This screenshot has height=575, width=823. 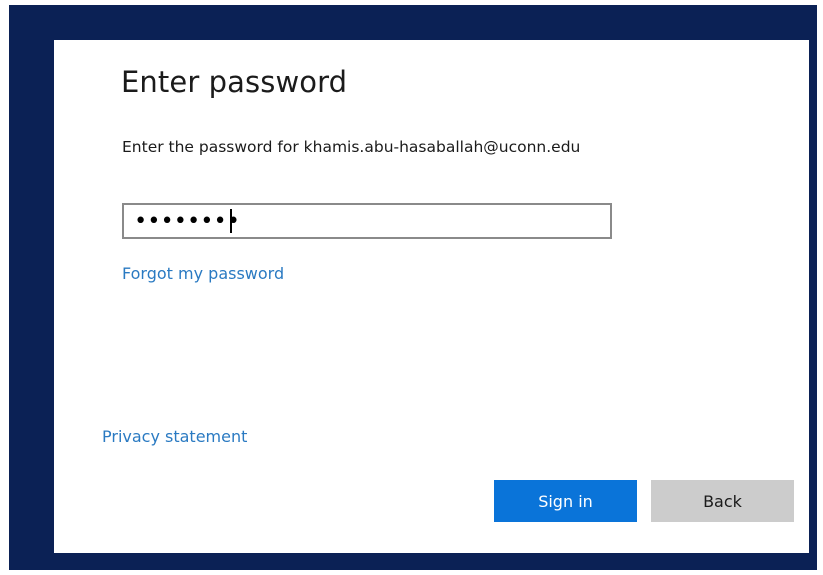 What do you see at coordinates (367, 221) in the screenshot?
I see `password-field` at bounding box center [367, 221].